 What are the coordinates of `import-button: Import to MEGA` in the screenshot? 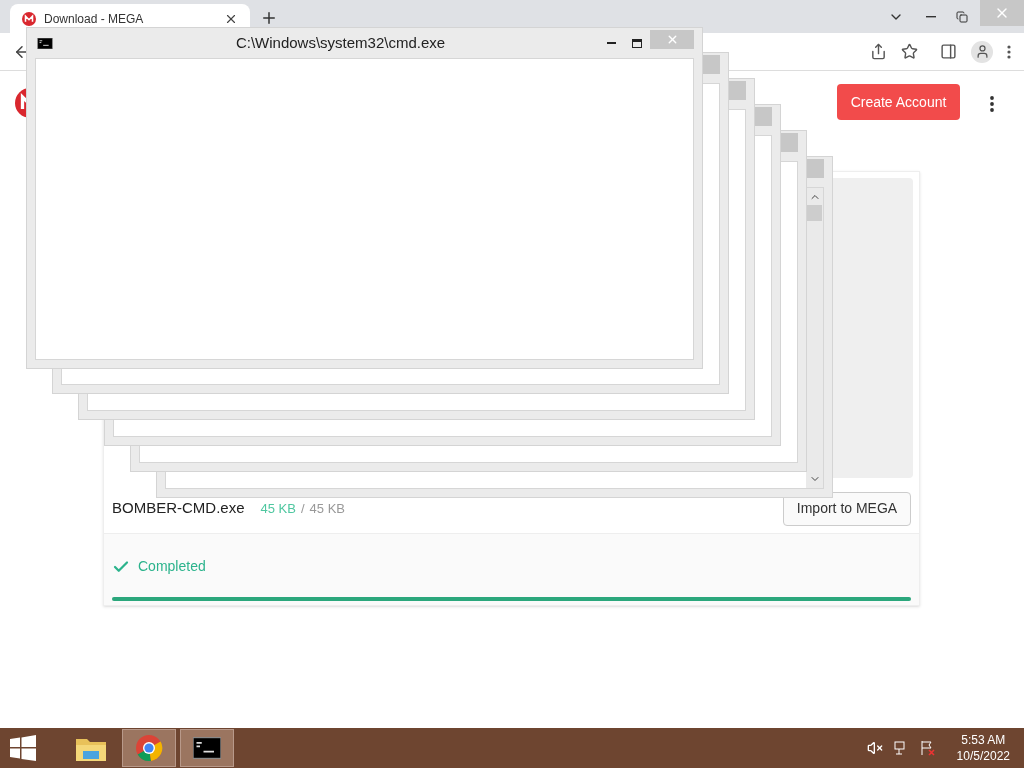 It's located at (847, 508).